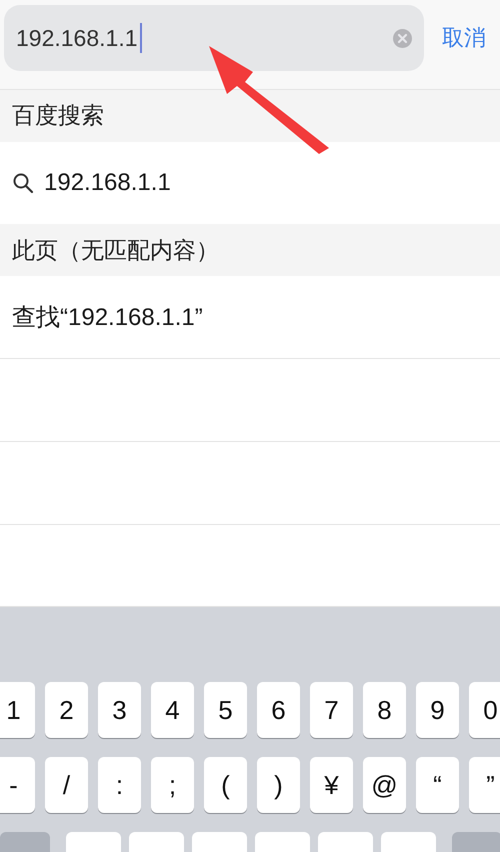 This screenshot has height=852, width=500. What do you see at coordinates (225, 785) in the screenshot?
I see `key: (` at bounding box center [225, 785].